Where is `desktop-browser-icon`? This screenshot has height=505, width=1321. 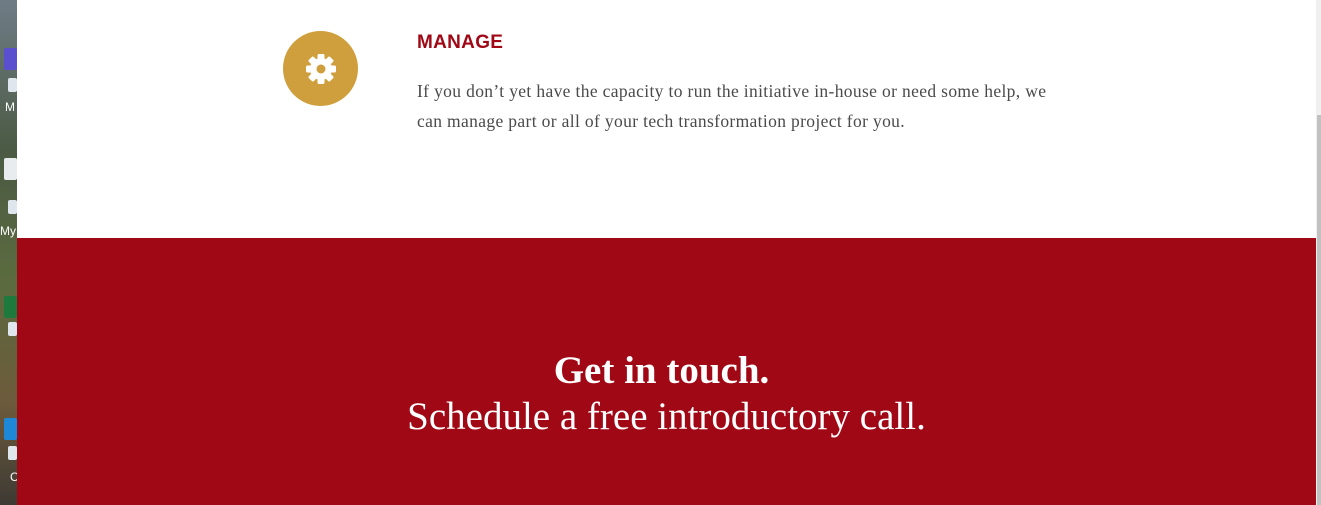 desktop-browser-icon is located at coordinates (10, 429).